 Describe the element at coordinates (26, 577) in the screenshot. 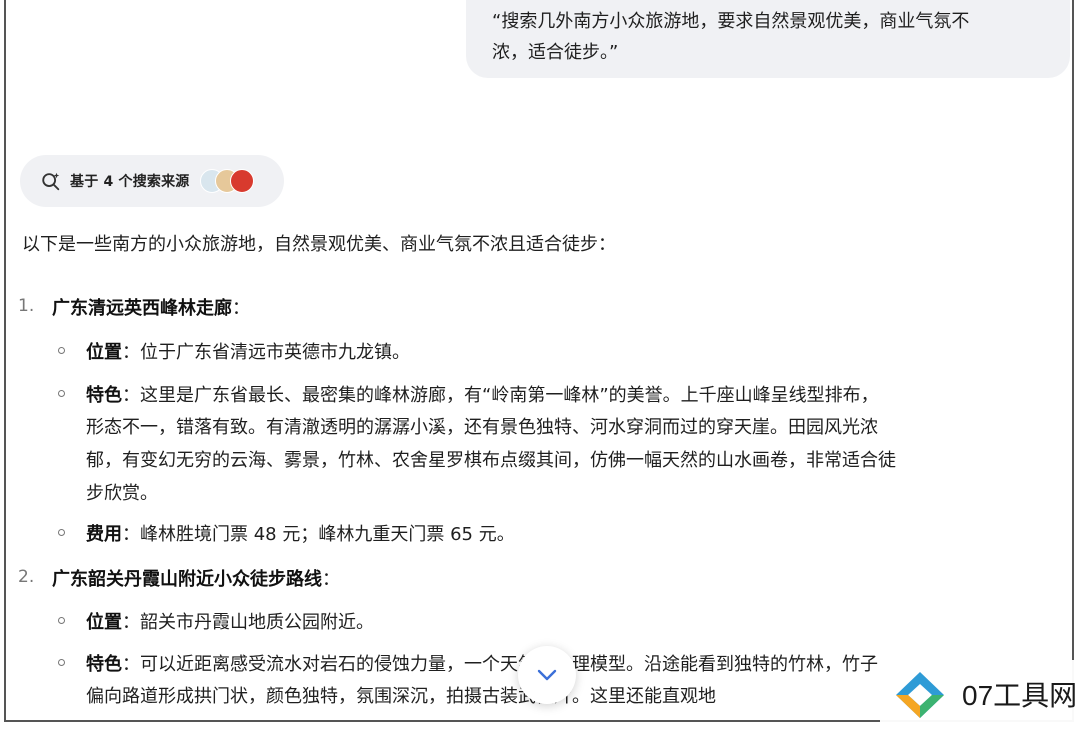

I see `list-number: 2.` at that location.